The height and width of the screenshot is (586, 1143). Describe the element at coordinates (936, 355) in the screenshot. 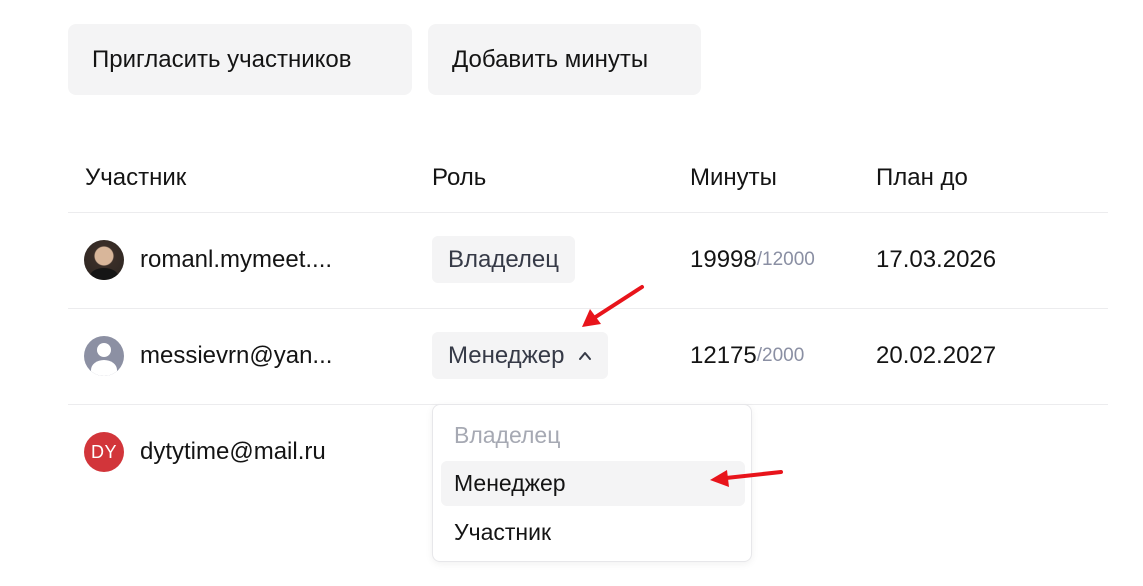

I see `plan-until-date: 20.02.2027` at that location.